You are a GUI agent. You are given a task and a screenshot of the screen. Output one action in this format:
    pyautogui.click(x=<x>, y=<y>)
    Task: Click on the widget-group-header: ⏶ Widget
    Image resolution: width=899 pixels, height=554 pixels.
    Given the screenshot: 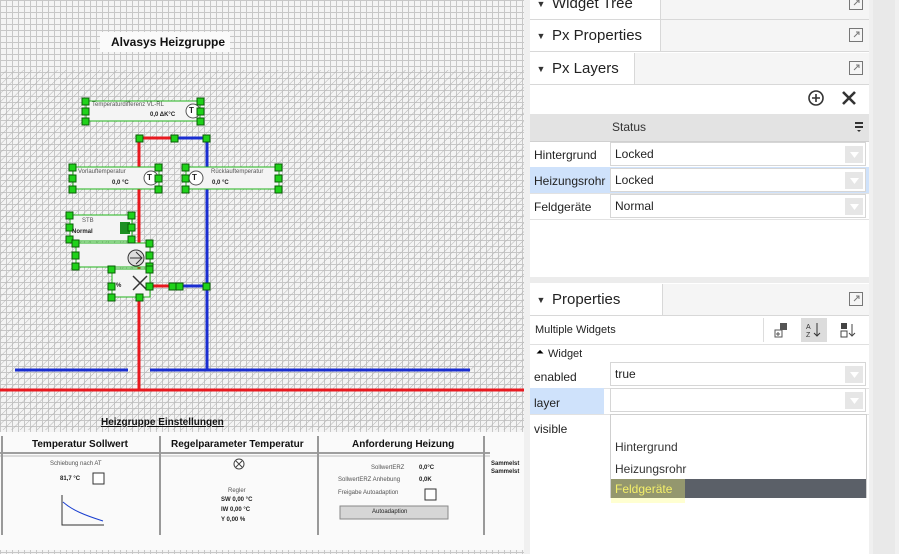 What is the action you would take?
    pyautogui.click(x=699, y=354)
    